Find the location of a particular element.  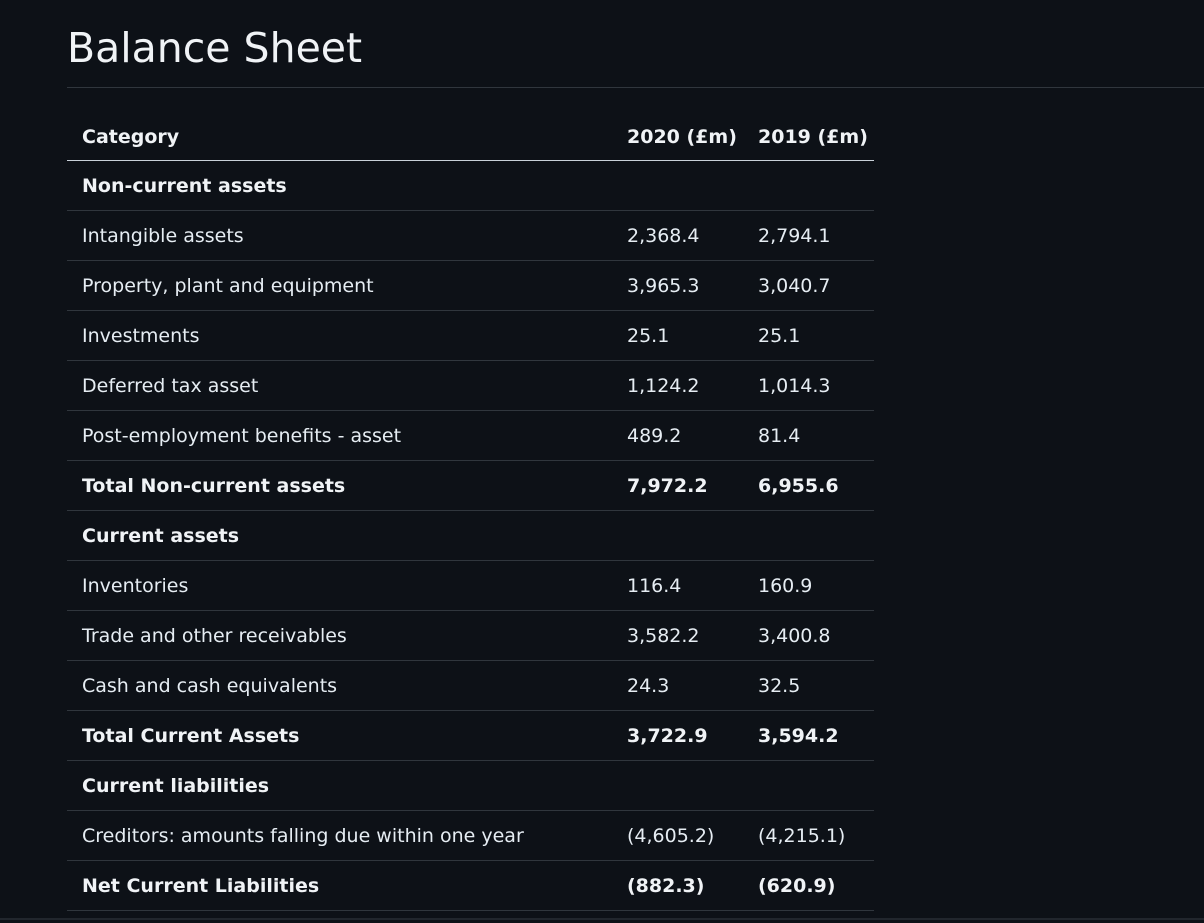

row-value-2019: 3,400.8 is located at coordinates (808, 635).